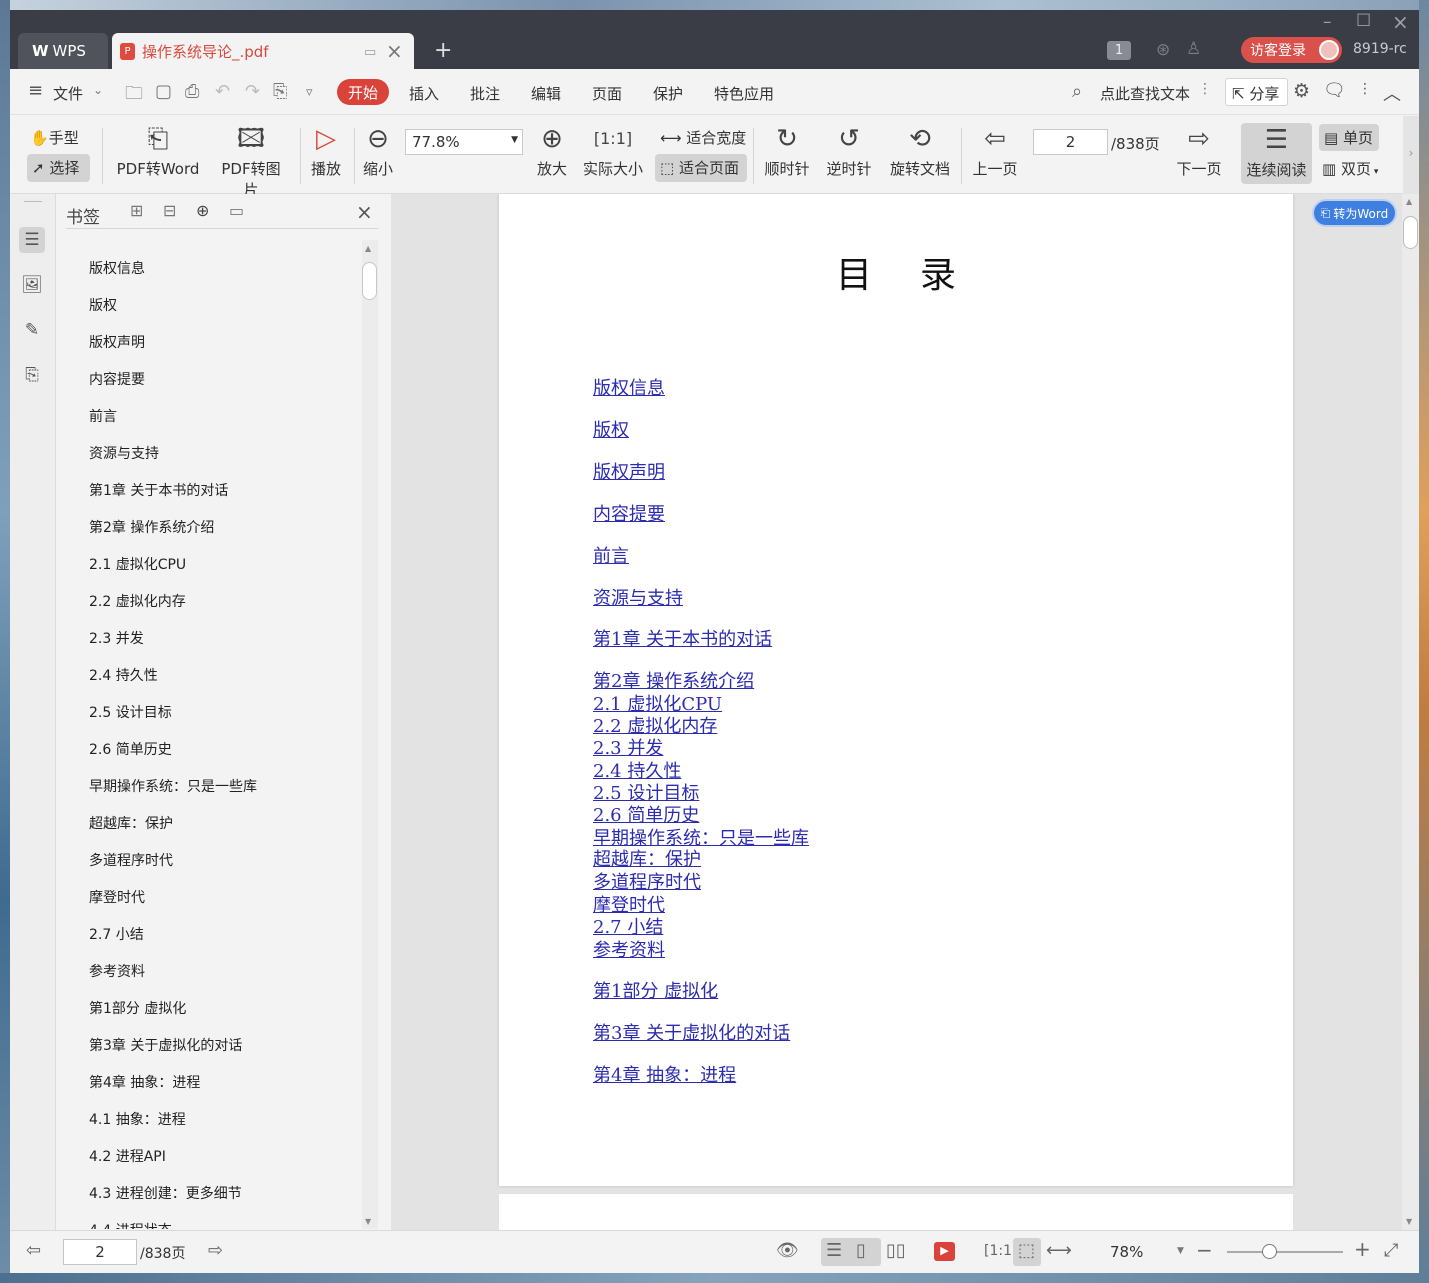 This screenshot has width=1429, height=1283. What do you see at coordinates (1354, 213) in the screenshot?
I see `convert-to-word-button: ⎗ 转为Word` at bounding box center [1354, 213].